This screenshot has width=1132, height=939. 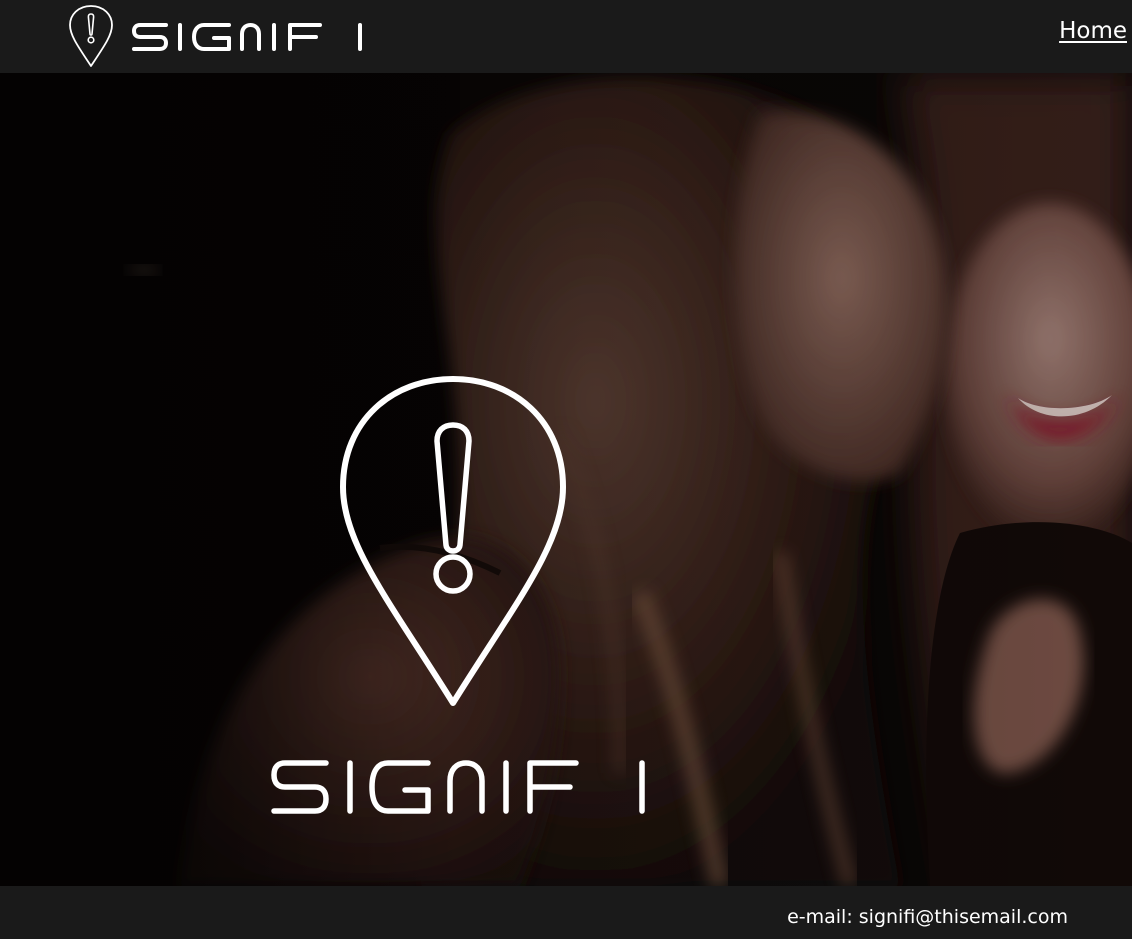 What do you see at coordinates (1093, 31) in the screenshot?
I see `nav-home-link: Home` at bounding box center [1093, 31].